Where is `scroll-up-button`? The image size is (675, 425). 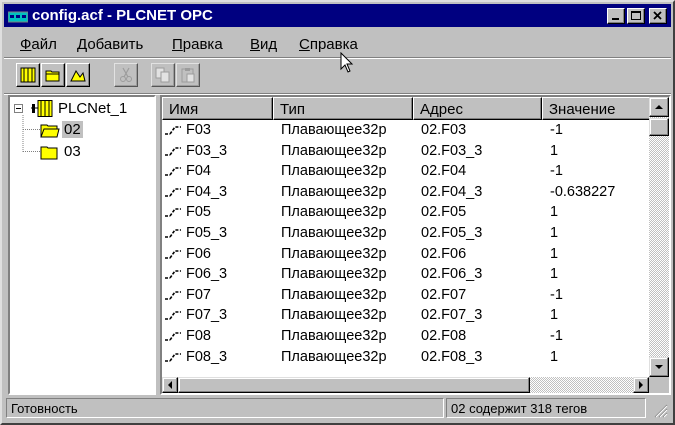
scroll-up-button is located at coordinates (659, 107).